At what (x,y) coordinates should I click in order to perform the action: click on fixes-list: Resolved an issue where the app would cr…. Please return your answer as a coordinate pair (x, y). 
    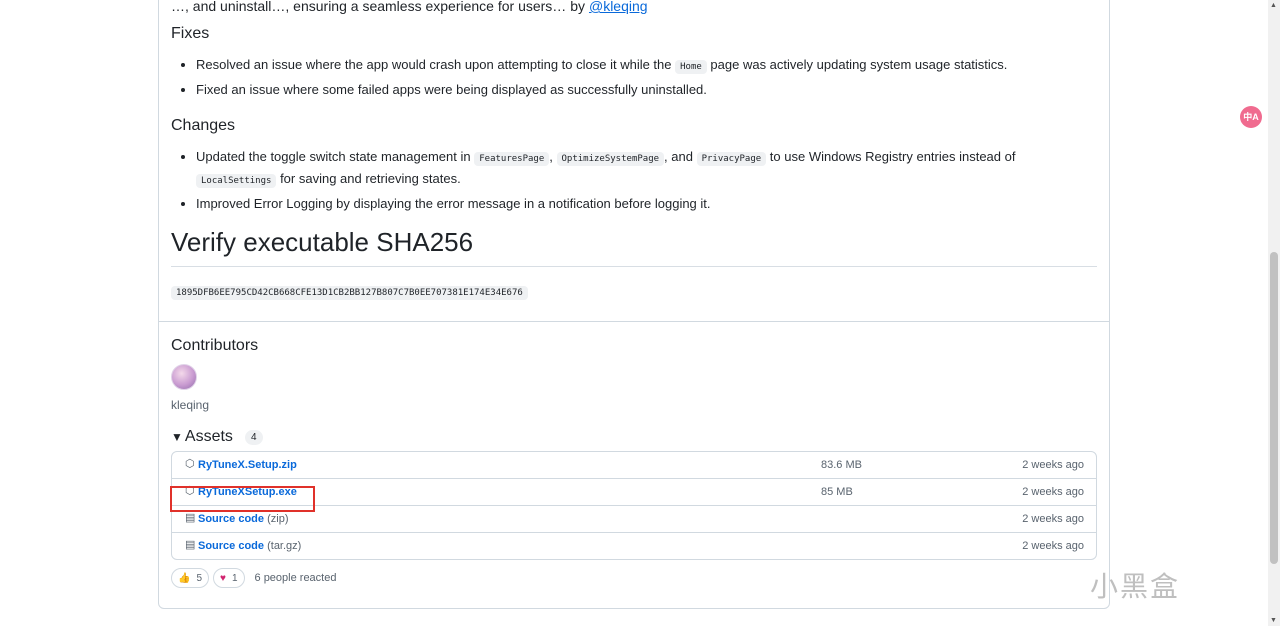
    Looking at the image, I should click on (633, 78).